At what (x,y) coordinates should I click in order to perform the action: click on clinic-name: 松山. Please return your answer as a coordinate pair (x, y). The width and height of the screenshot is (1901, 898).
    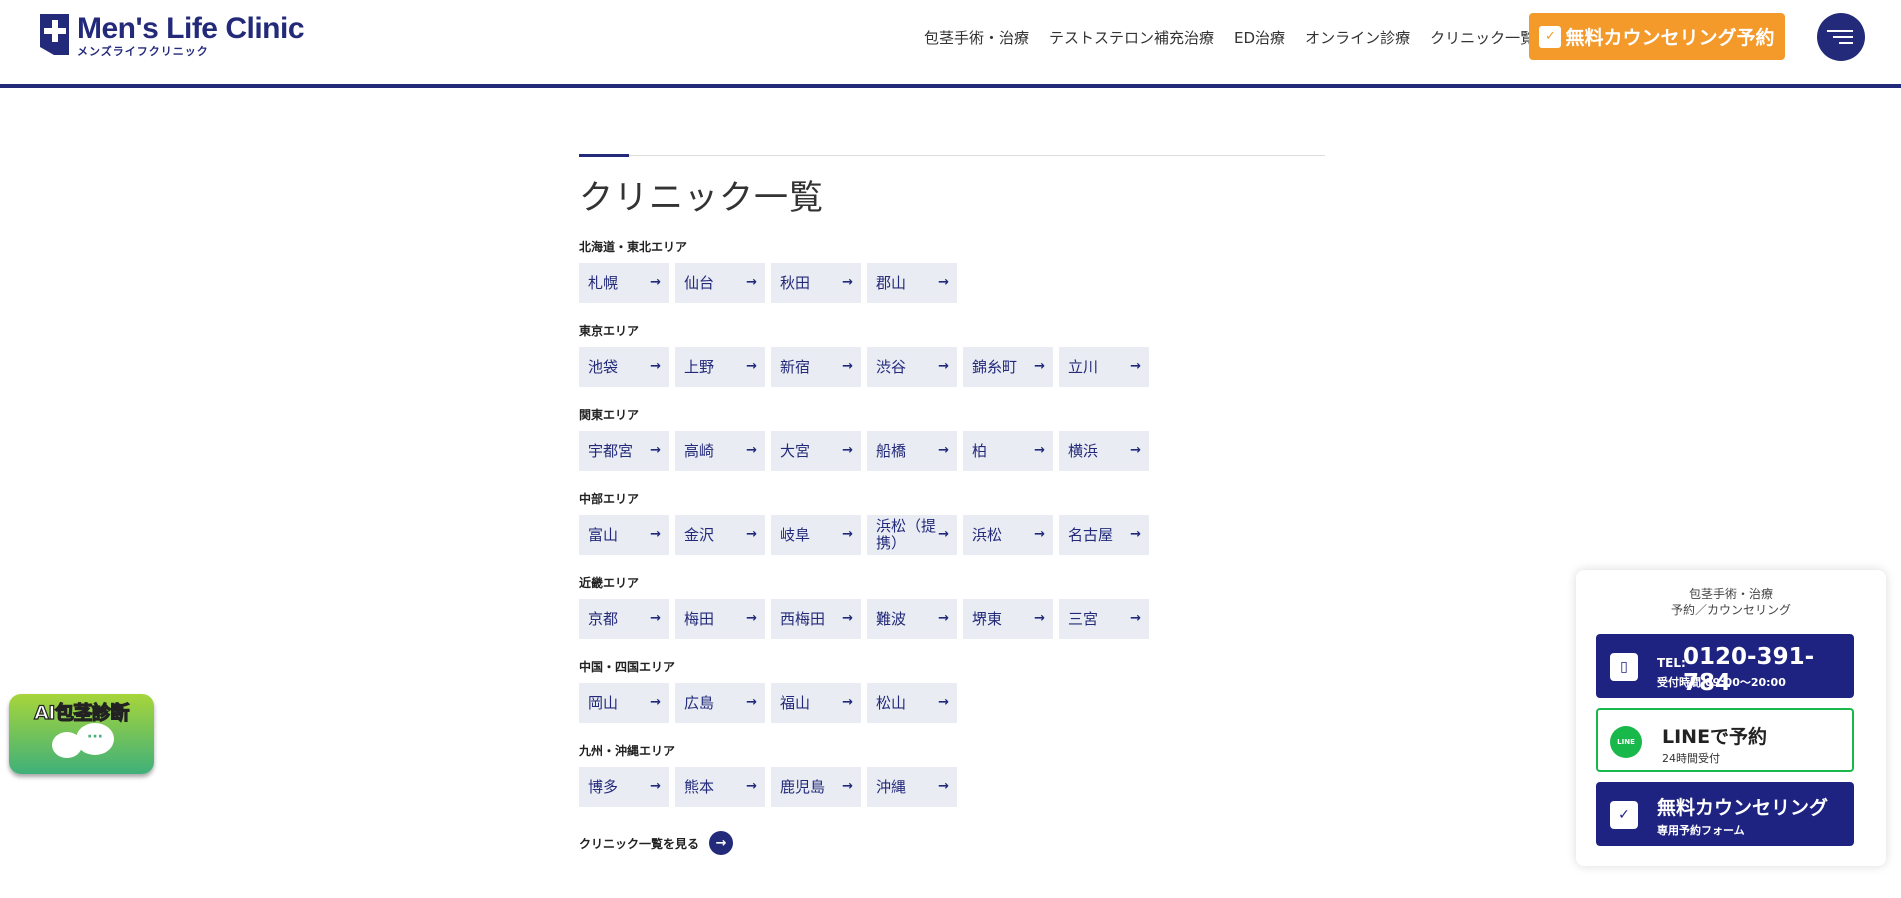
    Looking at the image, I should click on (891, 702).